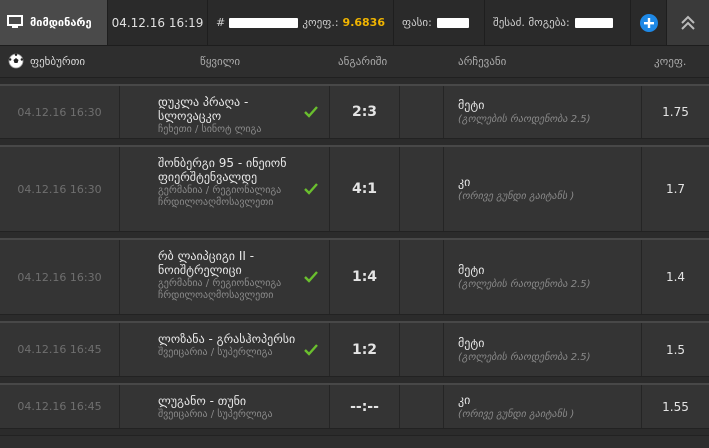  I want to click on pick-column-header: არჩევანი, so click(482, 61).